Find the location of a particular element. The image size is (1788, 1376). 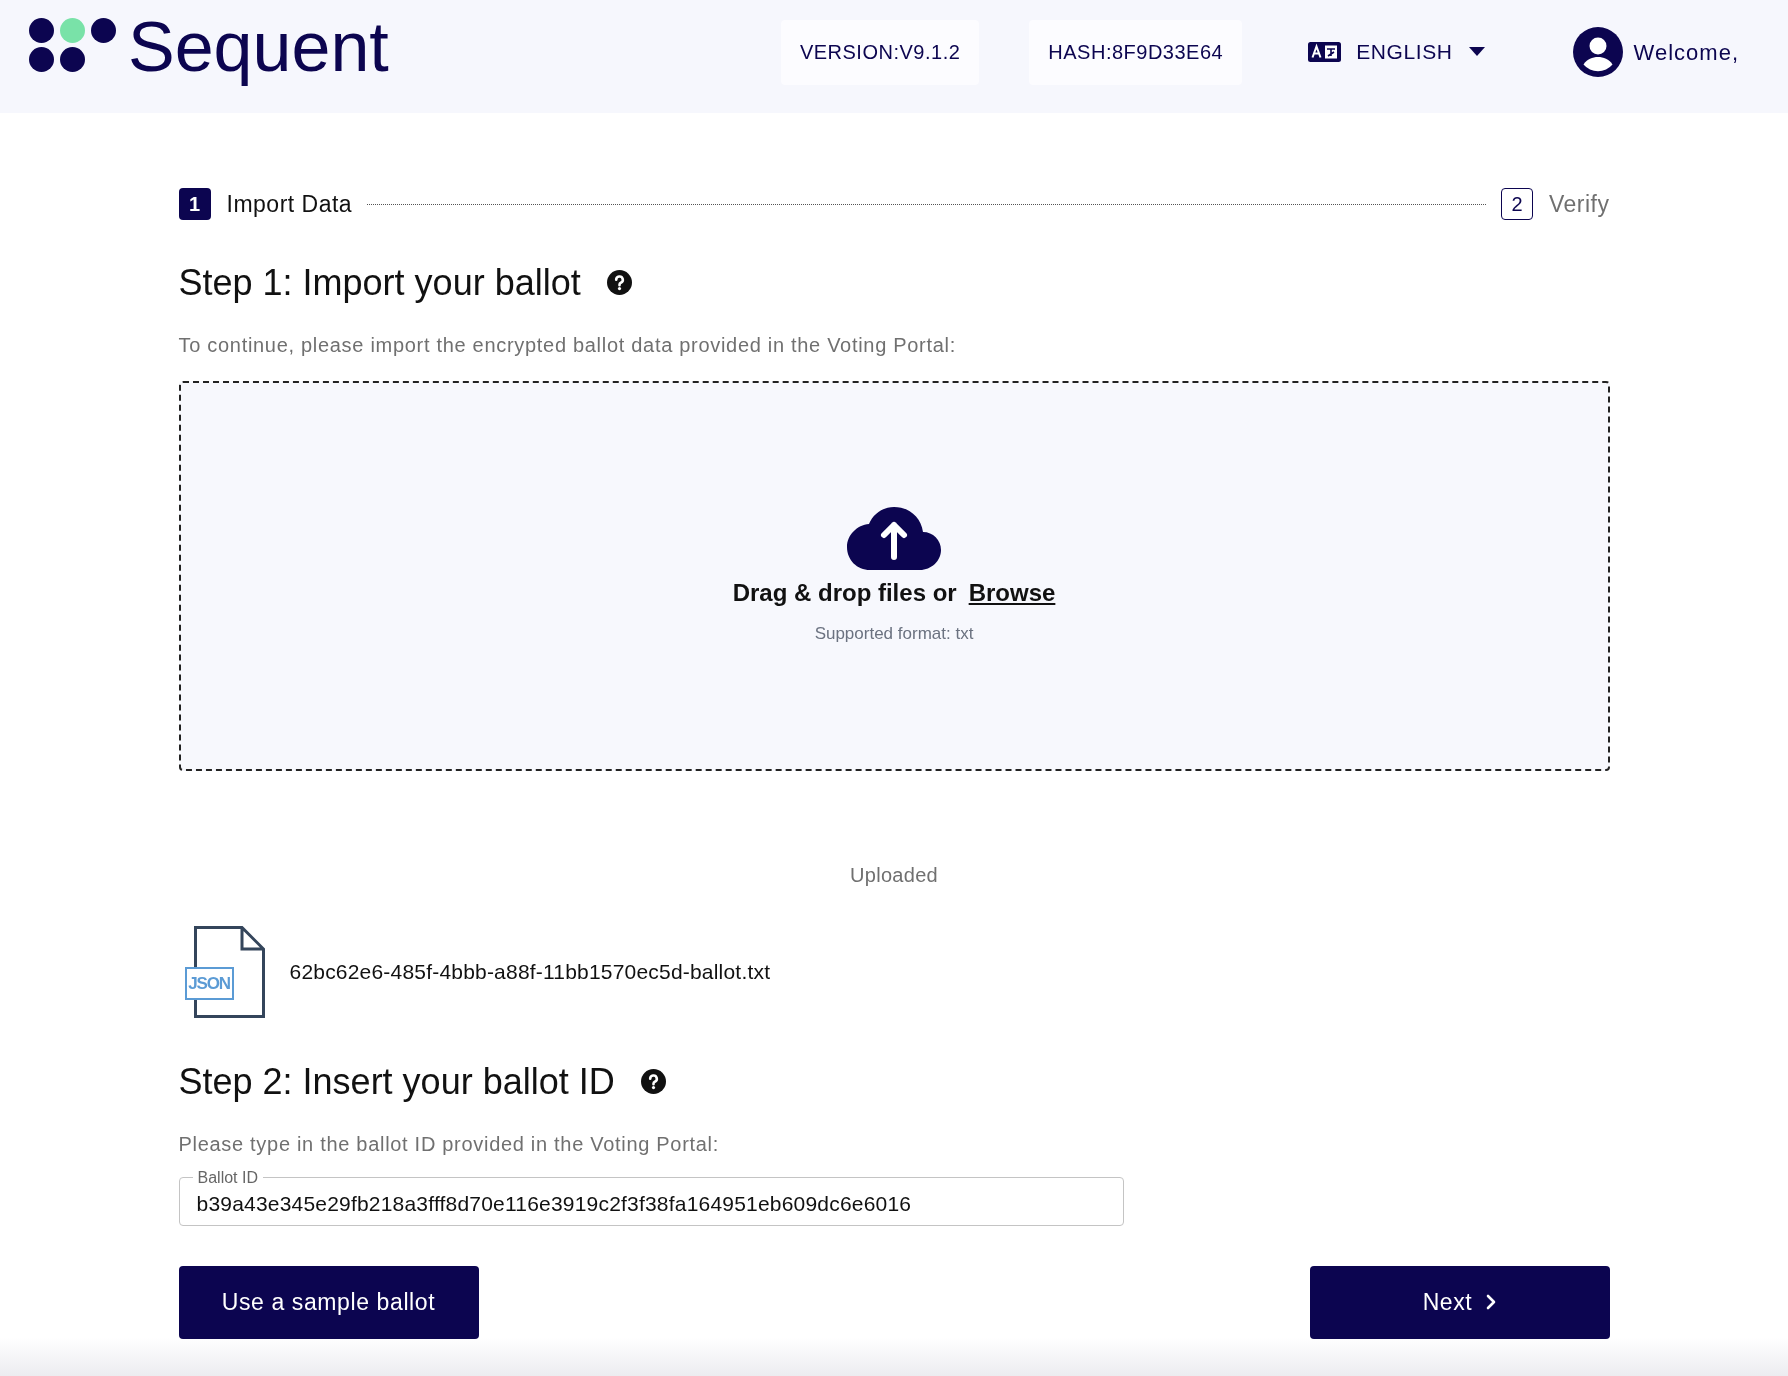

instruction-text: To continue, please import the encrypted ballot data provided in the Voting Portal: is located at coordinates (567, 344).